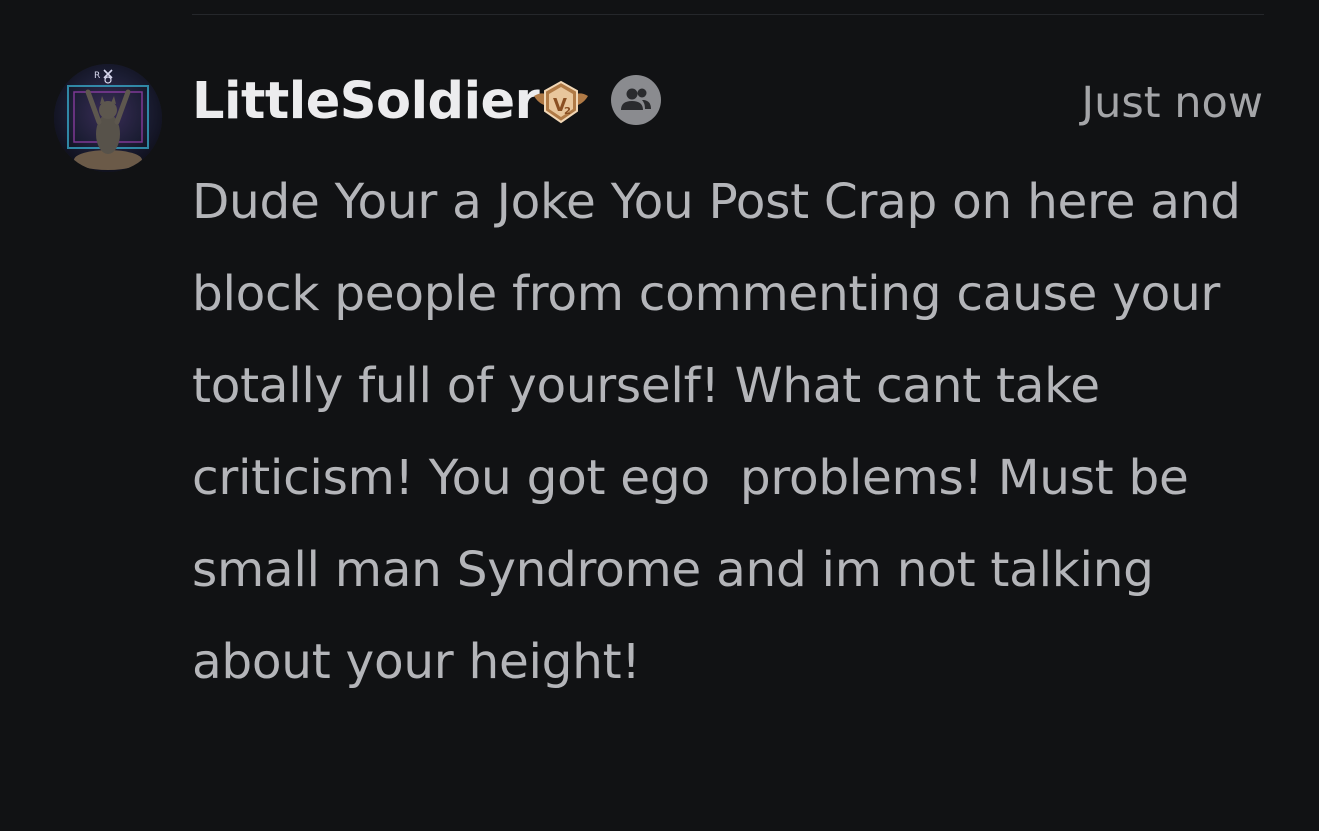 This screenshot has width=1319, height=831. I want to click on avatar-image: R, so click(108, 118).